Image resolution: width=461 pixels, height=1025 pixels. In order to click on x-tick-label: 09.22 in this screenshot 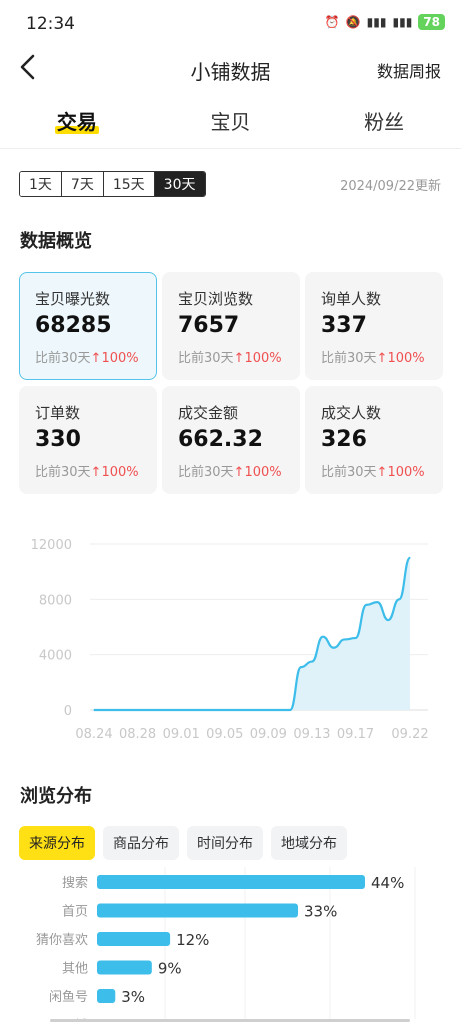, I will do `click(409, 734)`.